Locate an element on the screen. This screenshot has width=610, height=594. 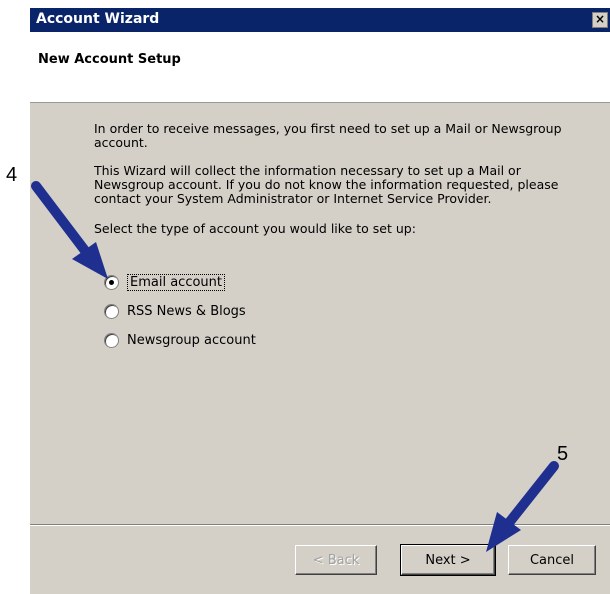
arrow-to-next-icon is located at coordinates (522, 506).